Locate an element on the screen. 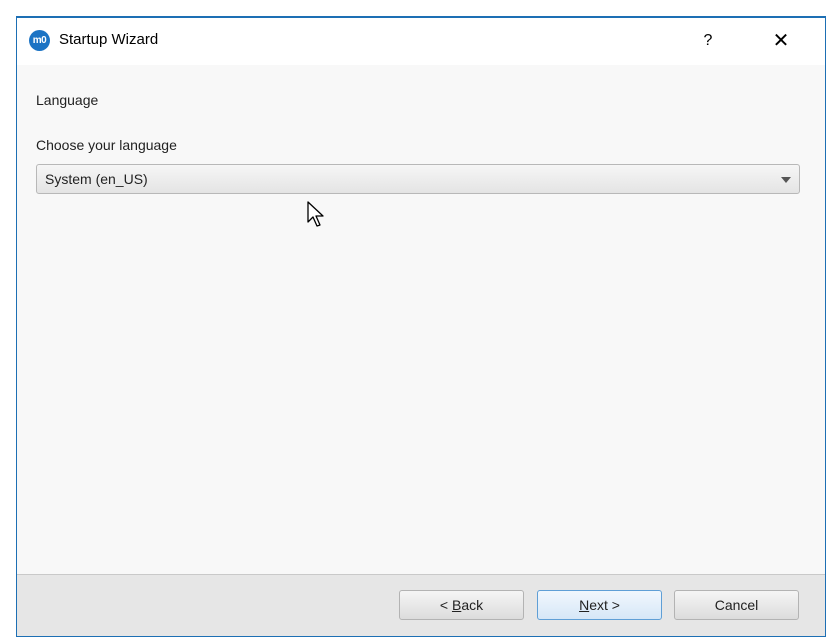 The height and width of the screenshot is (643, 832). mouse-cursor-icon is located at coordinates (315, 214).